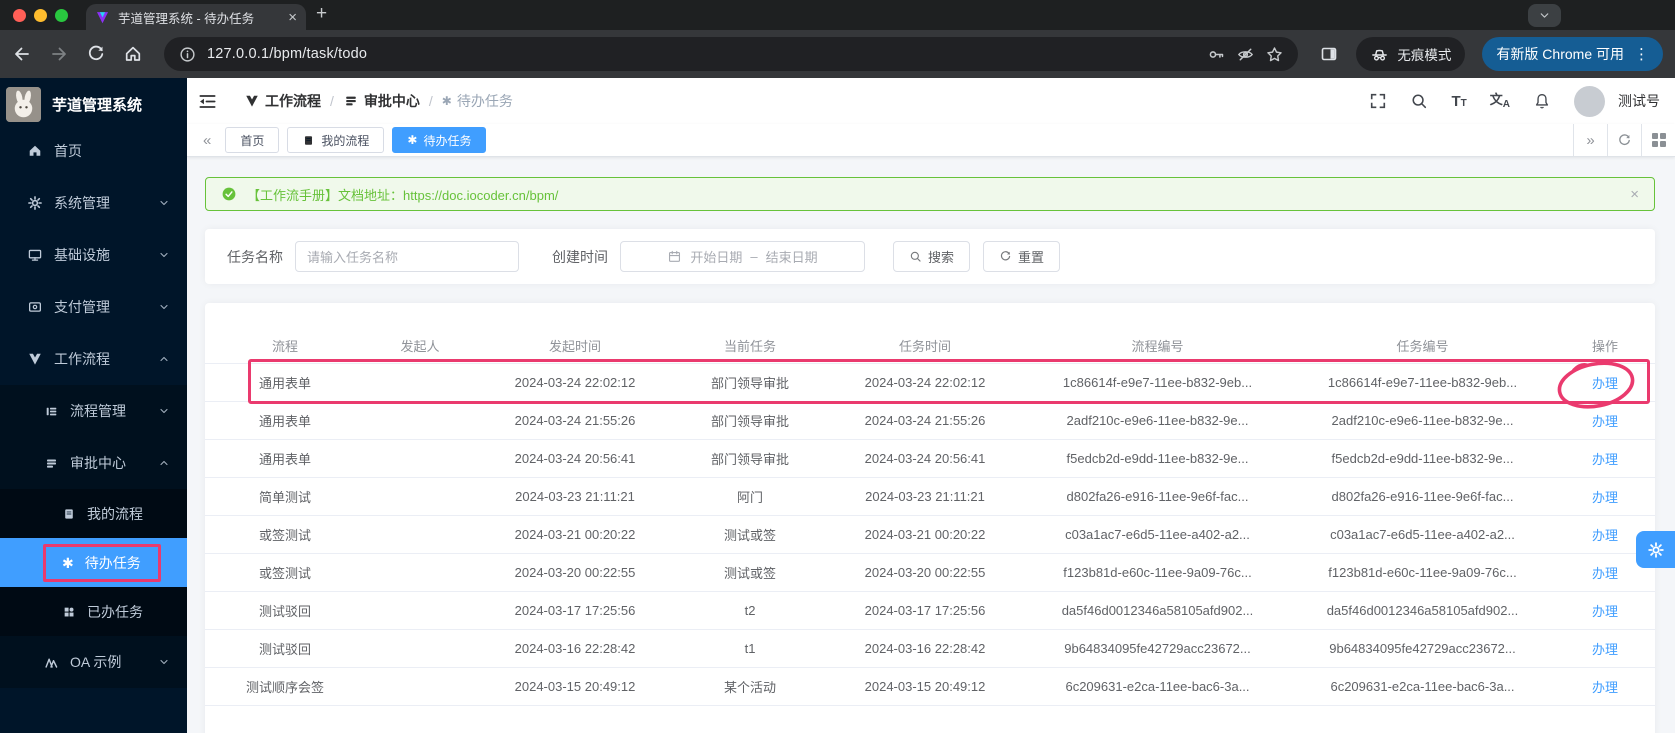  What do you see at coordinates (187, 54) in the screenshot?
I see `site-info-icon` at bounding box center [187, 54].